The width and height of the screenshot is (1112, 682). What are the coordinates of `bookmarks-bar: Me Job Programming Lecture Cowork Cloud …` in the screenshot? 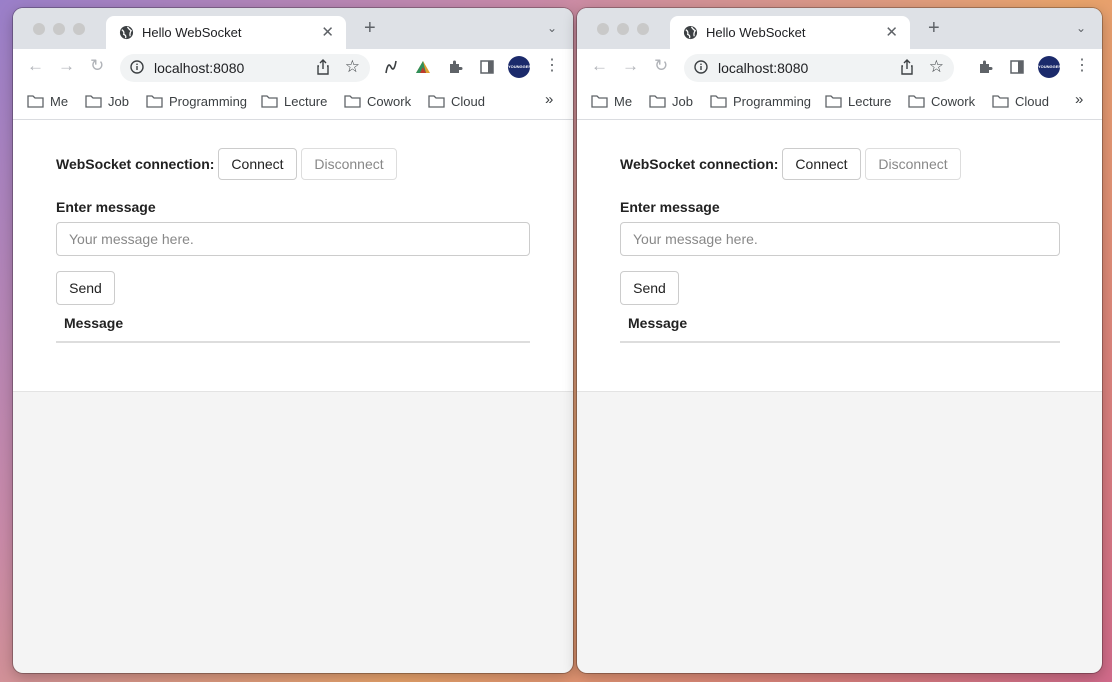 It's located at (293, 102).